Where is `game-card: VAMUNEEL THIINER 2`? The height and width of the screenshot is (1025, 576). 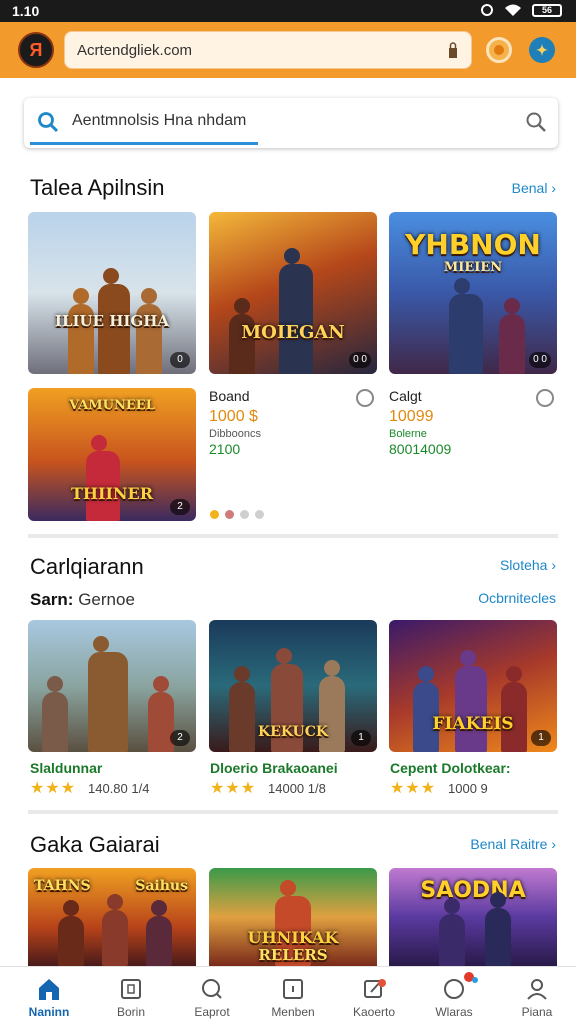
game-card: VAMUNEEL THIINER 2 is located at coordinates (112, 454).